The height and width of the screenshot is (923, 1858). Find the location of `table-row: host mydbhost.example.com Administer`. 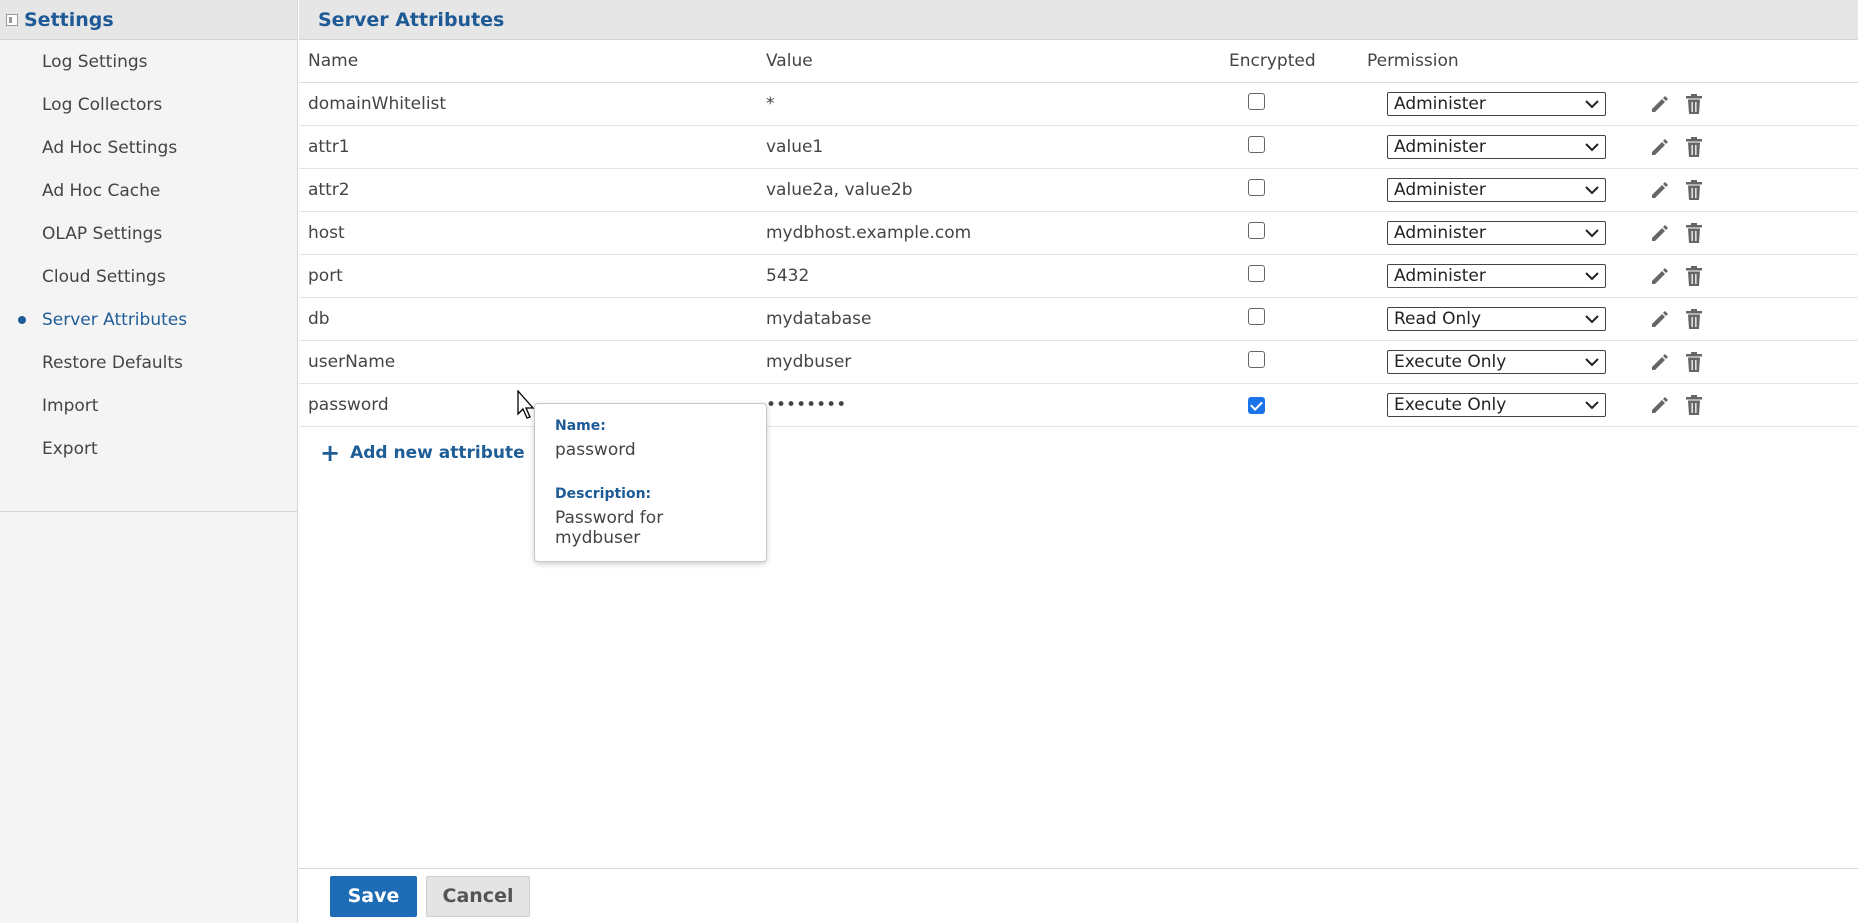

table-row: host mydbhost.example.com Administer is located at coordinates (1078, 233).